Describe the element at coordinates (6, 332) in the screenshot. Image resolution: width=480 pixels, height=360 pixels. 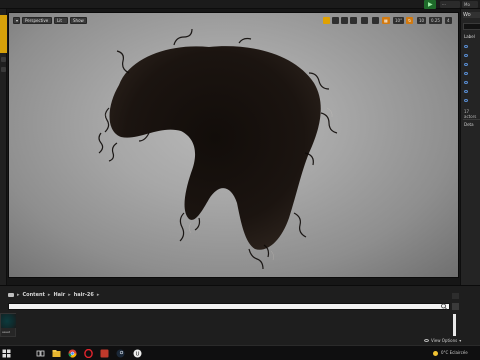
I see `asset-label: asset` at that location.